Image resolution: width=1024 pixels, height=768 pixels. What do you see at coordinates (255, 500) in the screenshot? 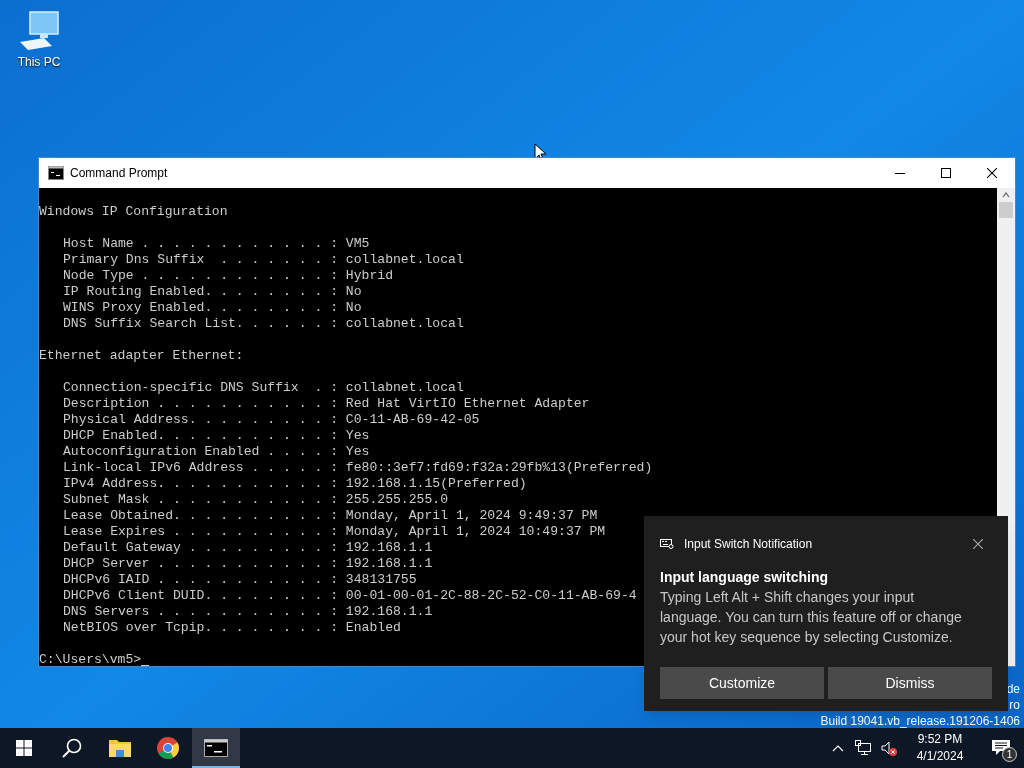
I see `console-line: Subnet Mask . . . . . . . . . . . : 255.255.255.0` at bounding box center [255, 500].